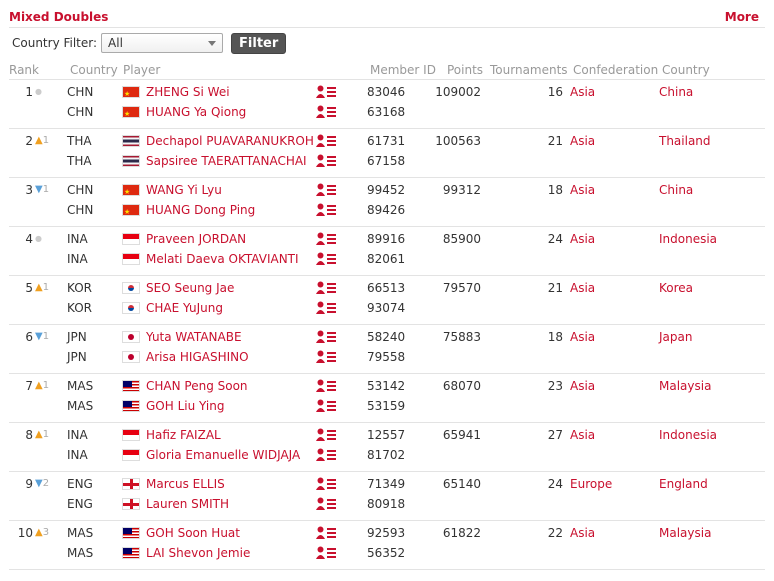 This screenshot has width=774, height=581. Describe the element at coordinates (94, 70) in the screenshot. I see `col-country-code: Country` at that location.